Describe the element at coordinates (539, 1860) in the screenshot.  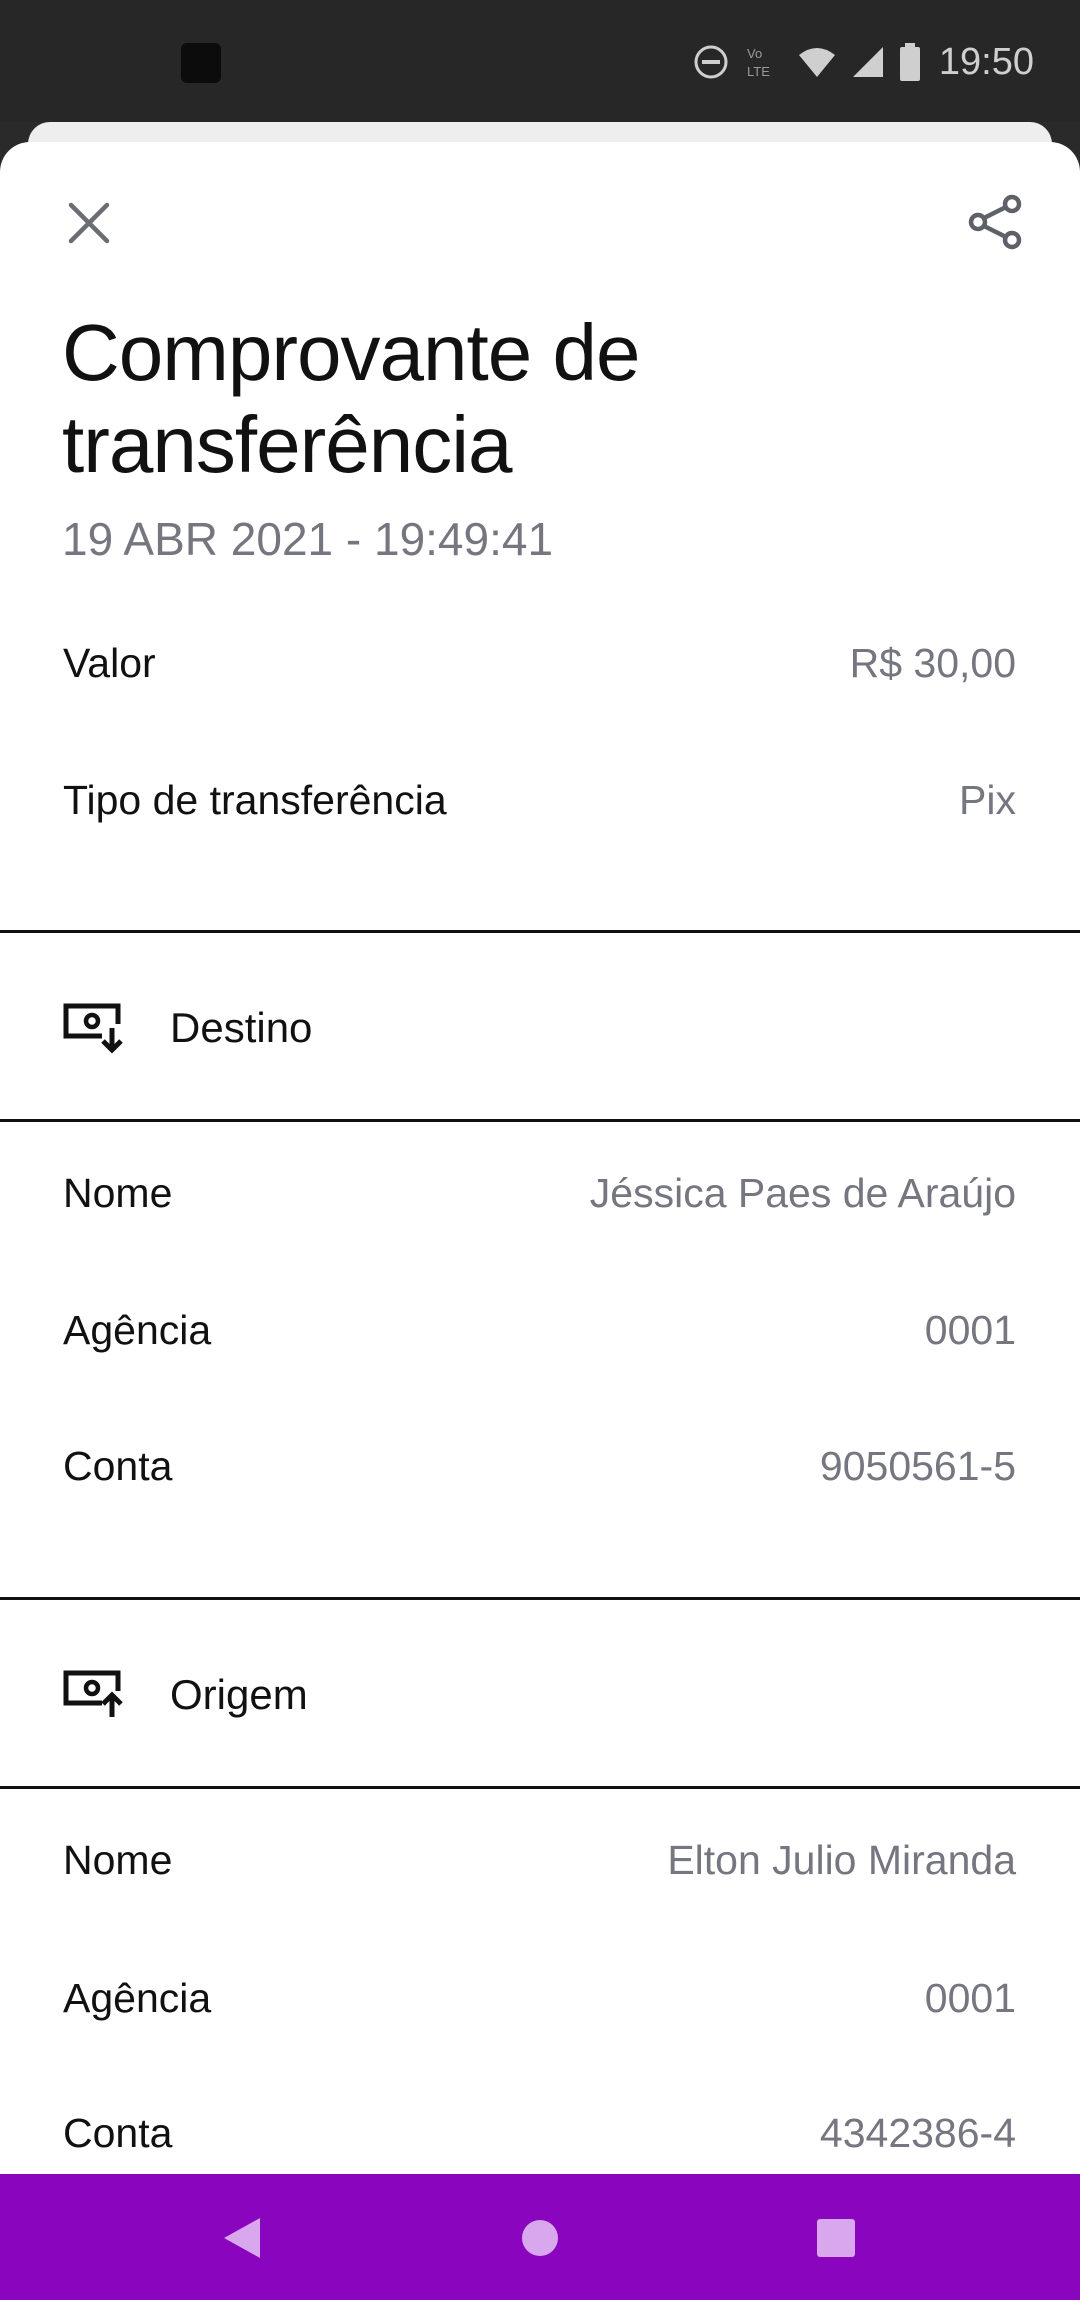
I see `row-origem-nome: Nome Elton Julio Miranda` at that location.